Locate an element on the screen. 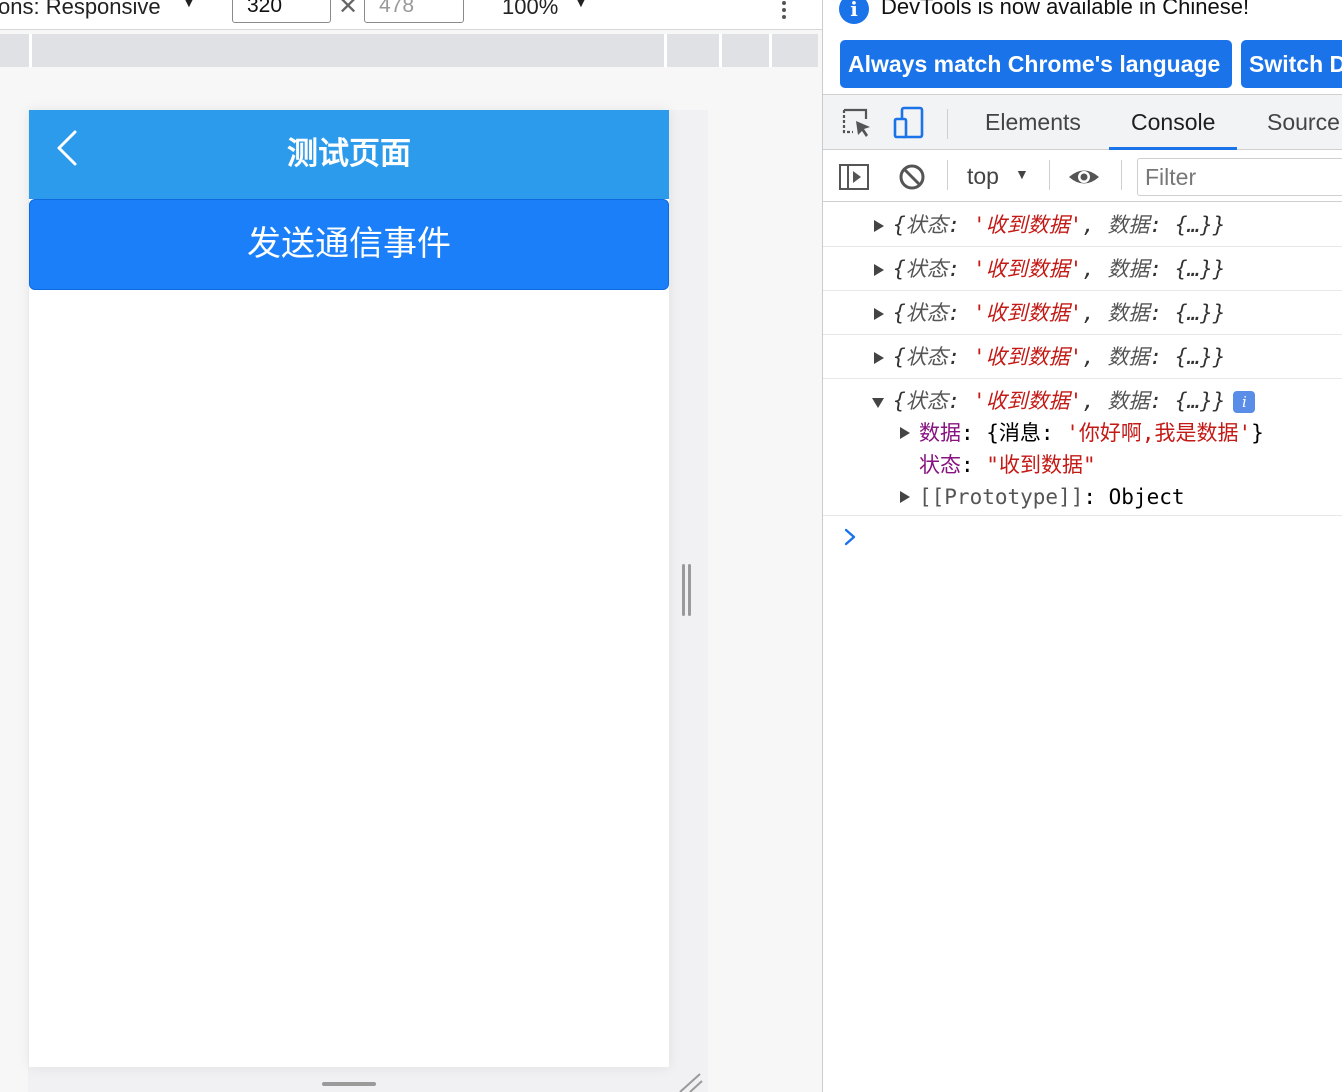  console-log: {状态: '收到数据', 数据: {…}} {状态: '收到数据', 数据 is located at coordinates (1082, 359).